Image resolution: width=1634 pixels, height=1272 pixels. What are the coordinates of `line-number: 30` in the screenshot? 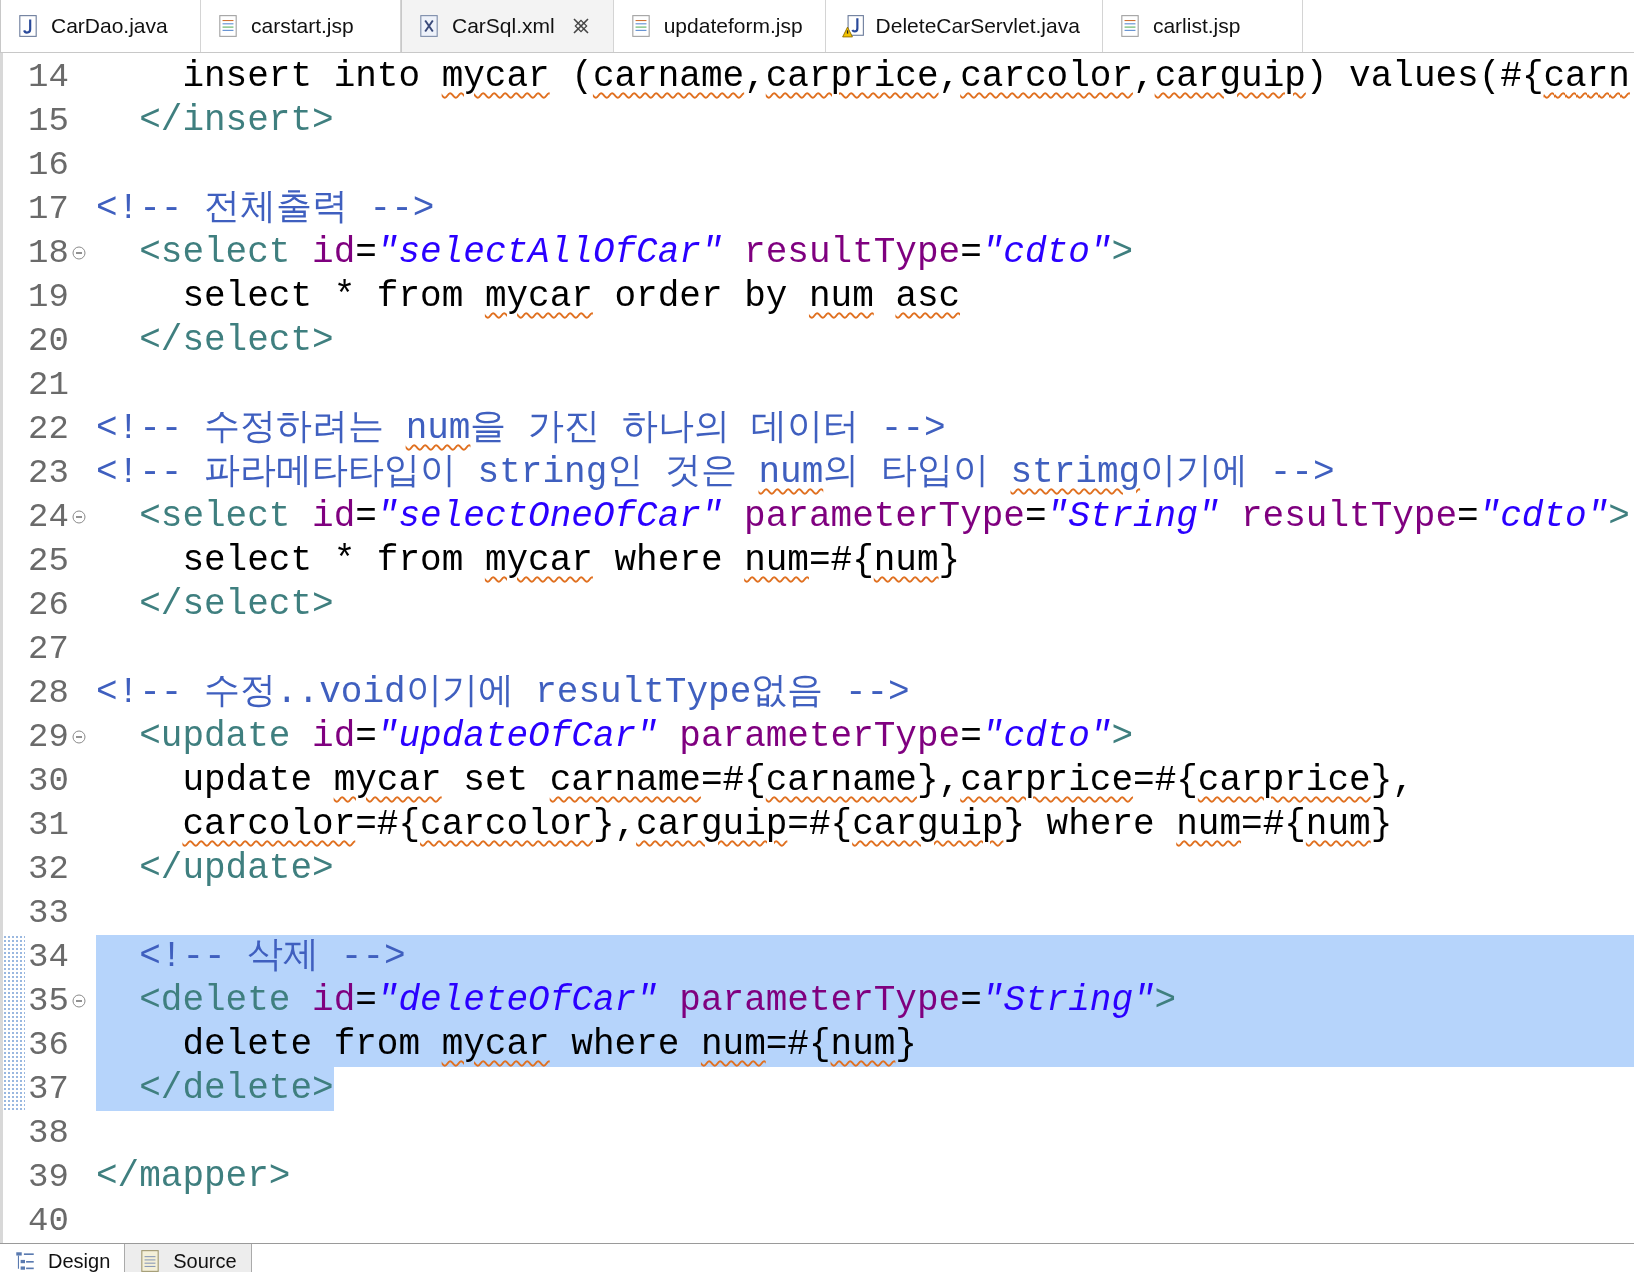 It's located at (48, 781).